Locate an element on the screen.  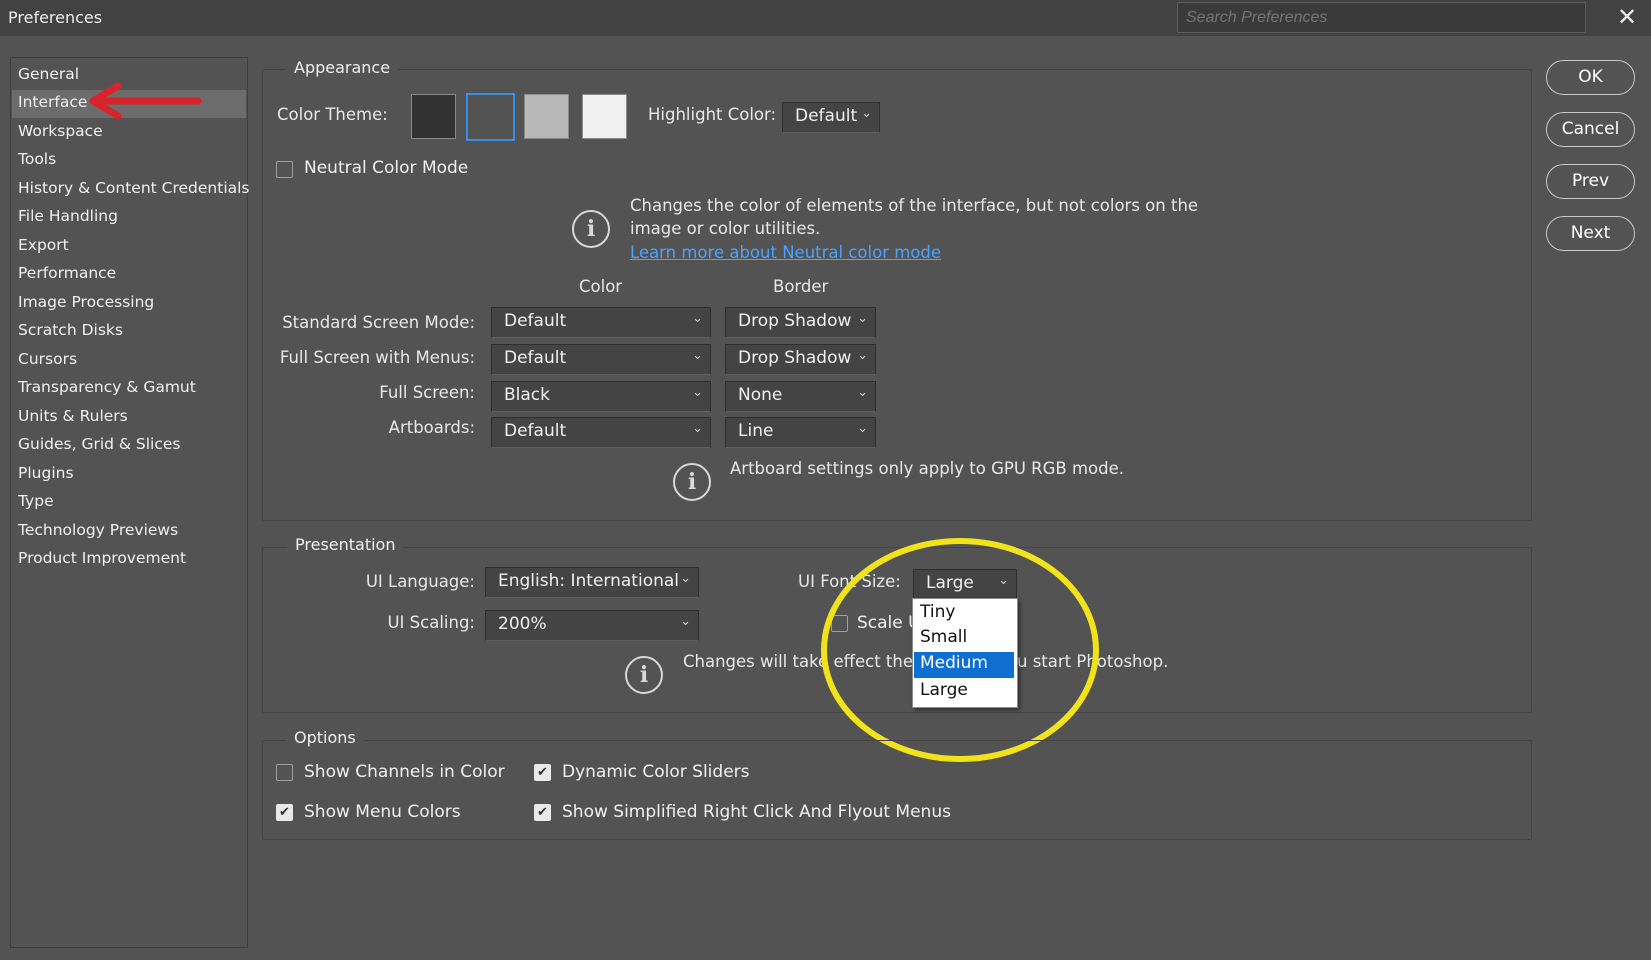
ui-language-value: English: International is located at coordinates (589, 581).